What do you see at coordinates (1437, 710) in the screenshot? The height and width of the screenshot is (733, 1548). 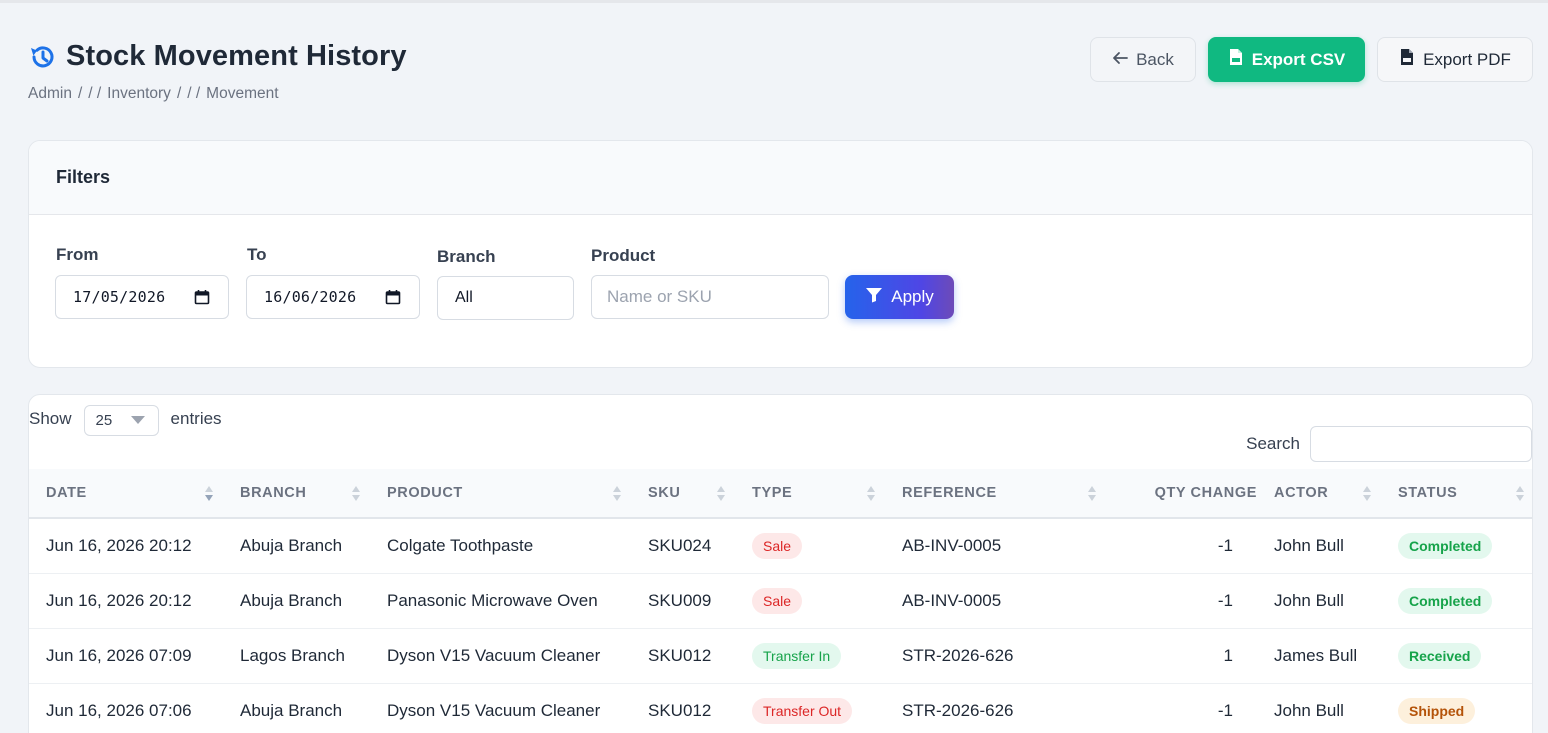 I see `status-badge: Shipped` at bounding box center [1437, 710].